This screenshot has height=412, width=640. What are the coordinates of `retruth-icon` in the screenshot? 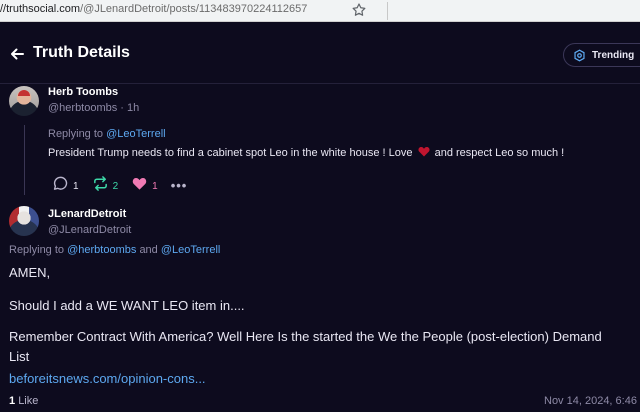 It's located at (100, 186).